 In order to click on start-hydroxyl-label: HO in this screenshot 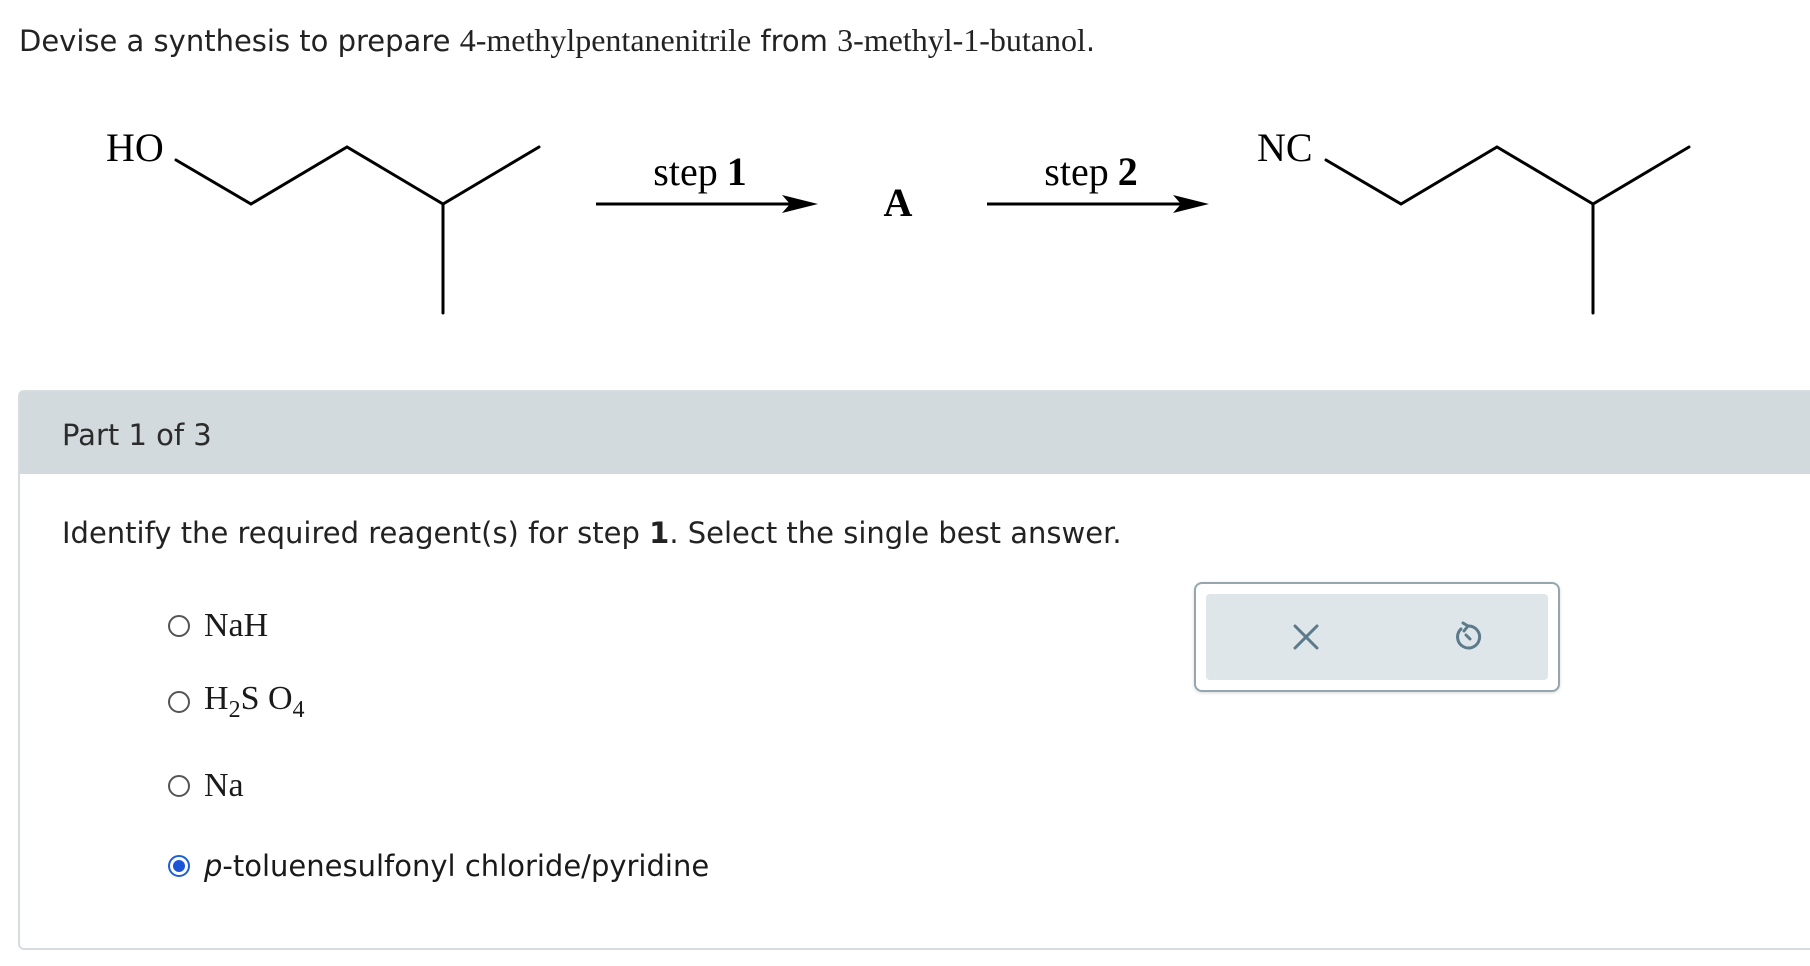, I will do `click(135, 147)`.